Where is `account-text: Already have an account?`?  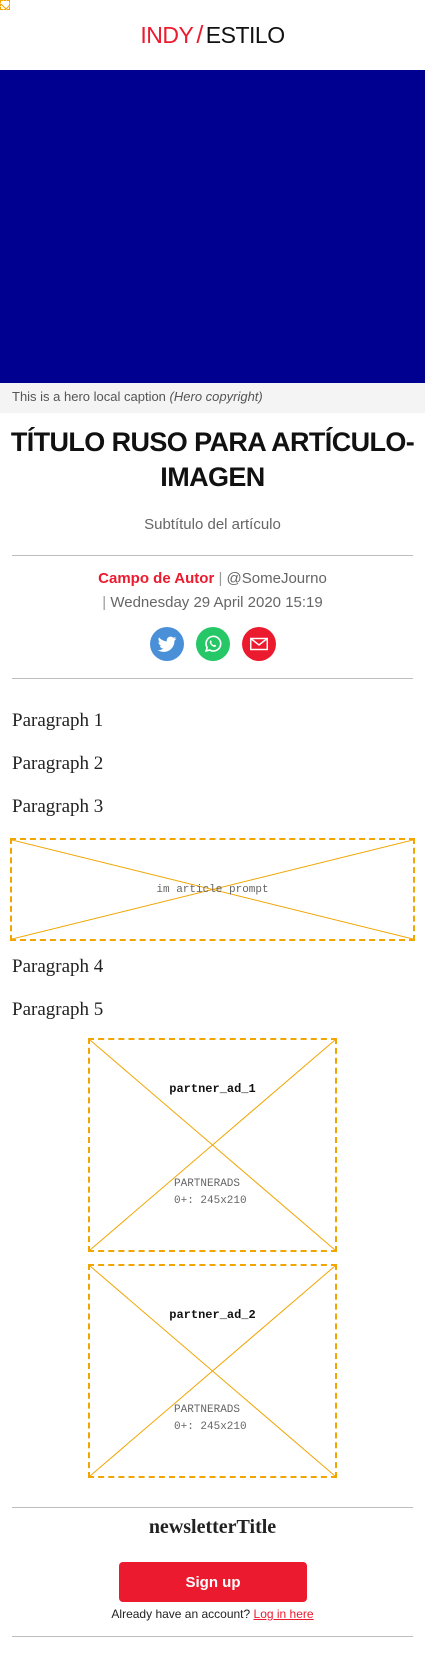 account-text: Already have an account? is located at coordinates (181, 1614).